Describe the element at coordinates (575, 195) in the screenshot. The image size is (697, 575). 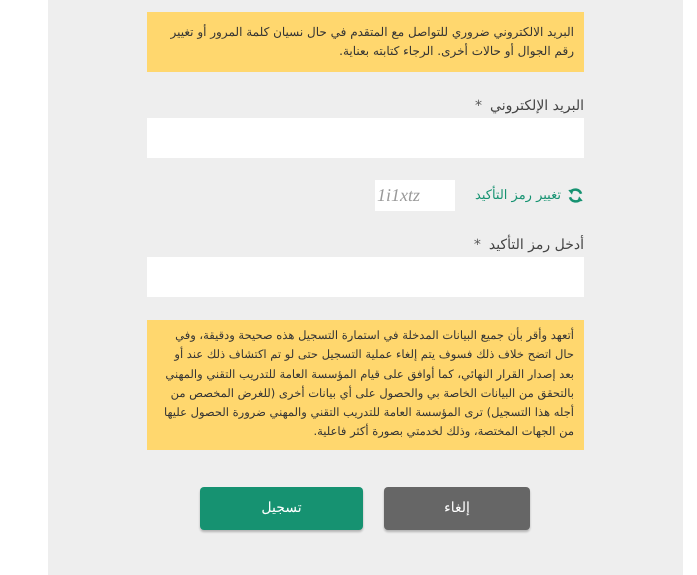
I see `refresh-icon` at that location.